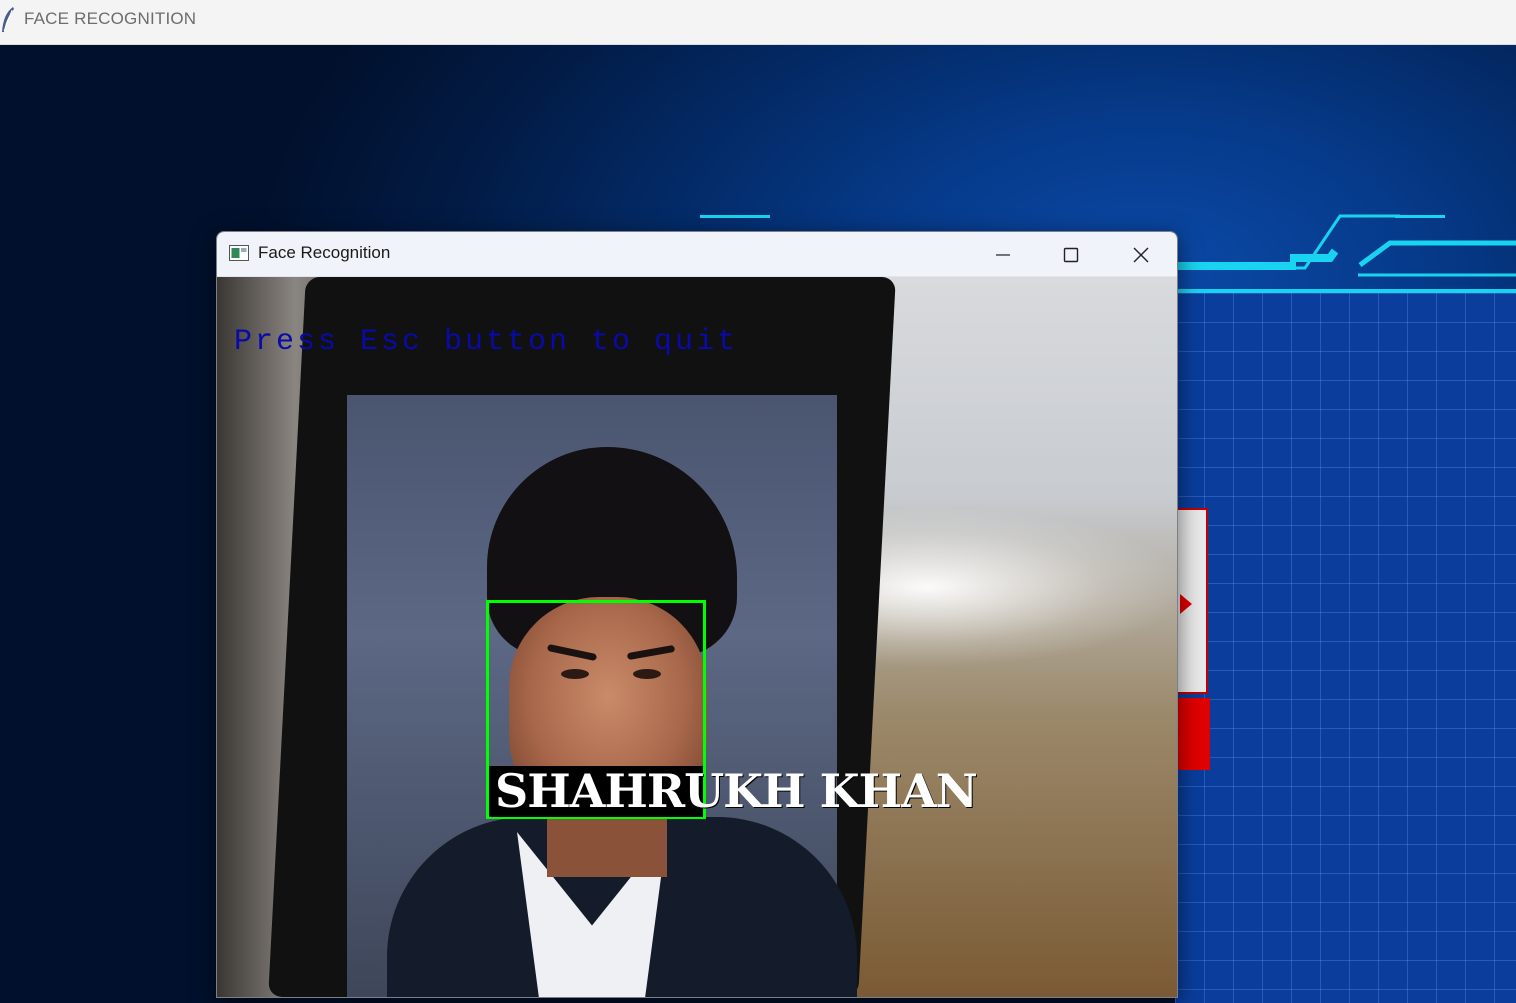  I want to click on app-title: FACE RECOGNITION, so click(110, 18).